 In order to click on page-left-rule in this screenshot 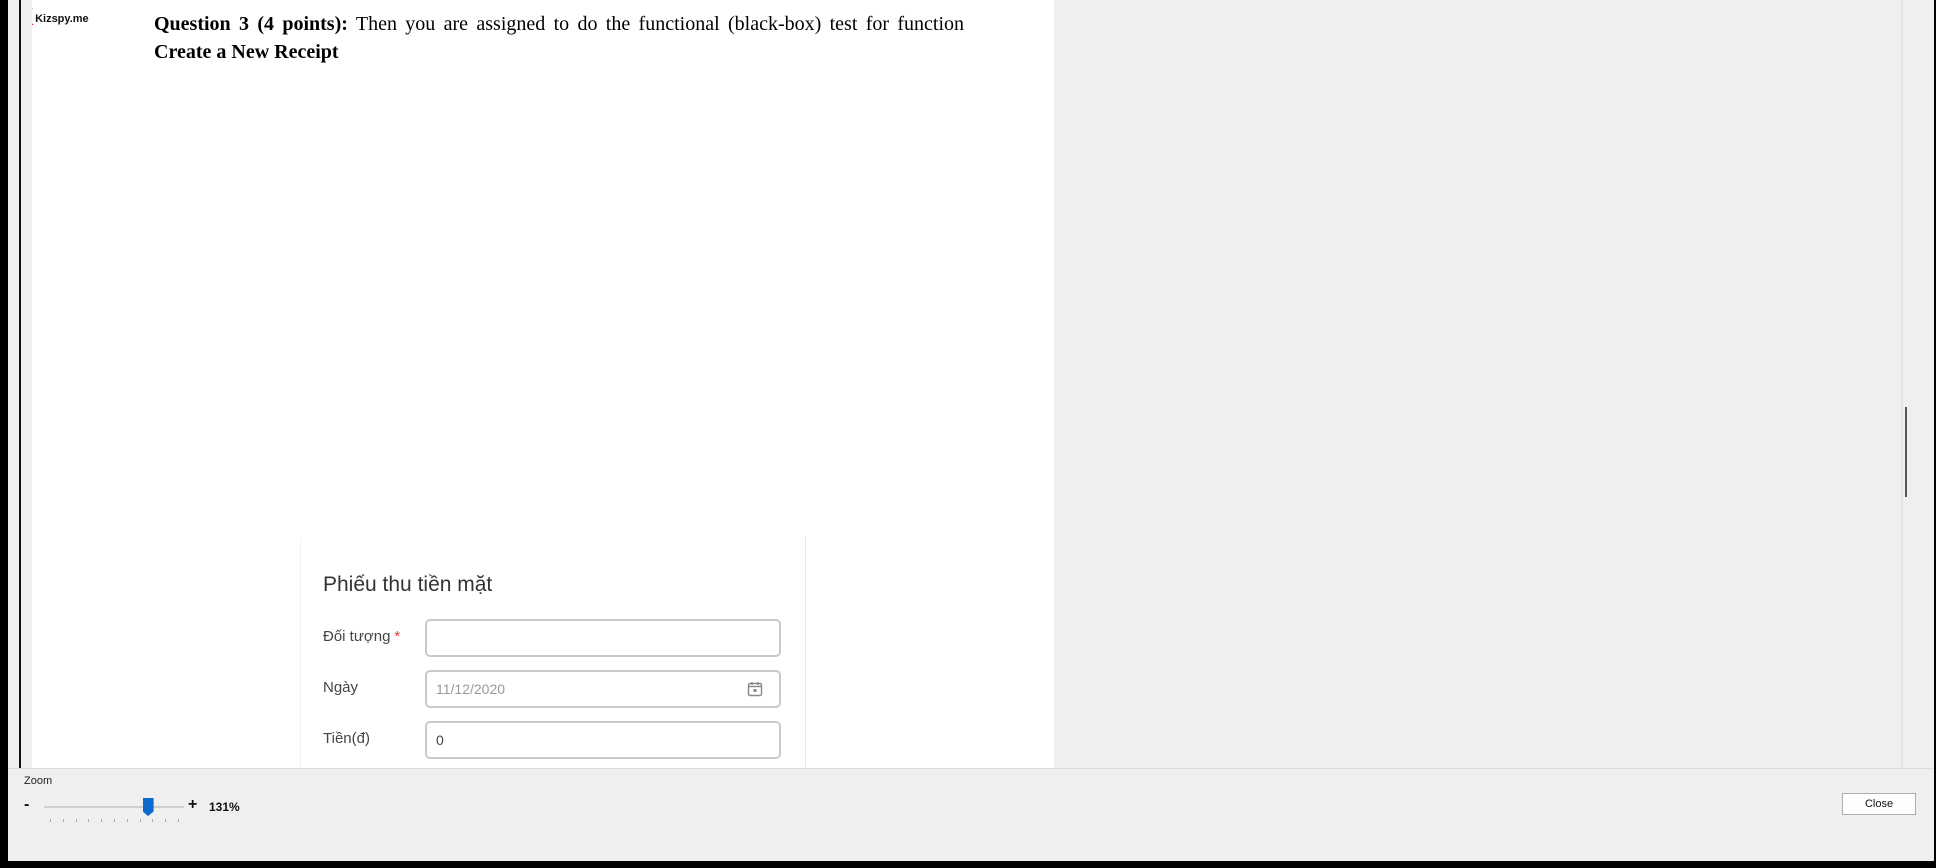, I will do `click(20, 384)`.